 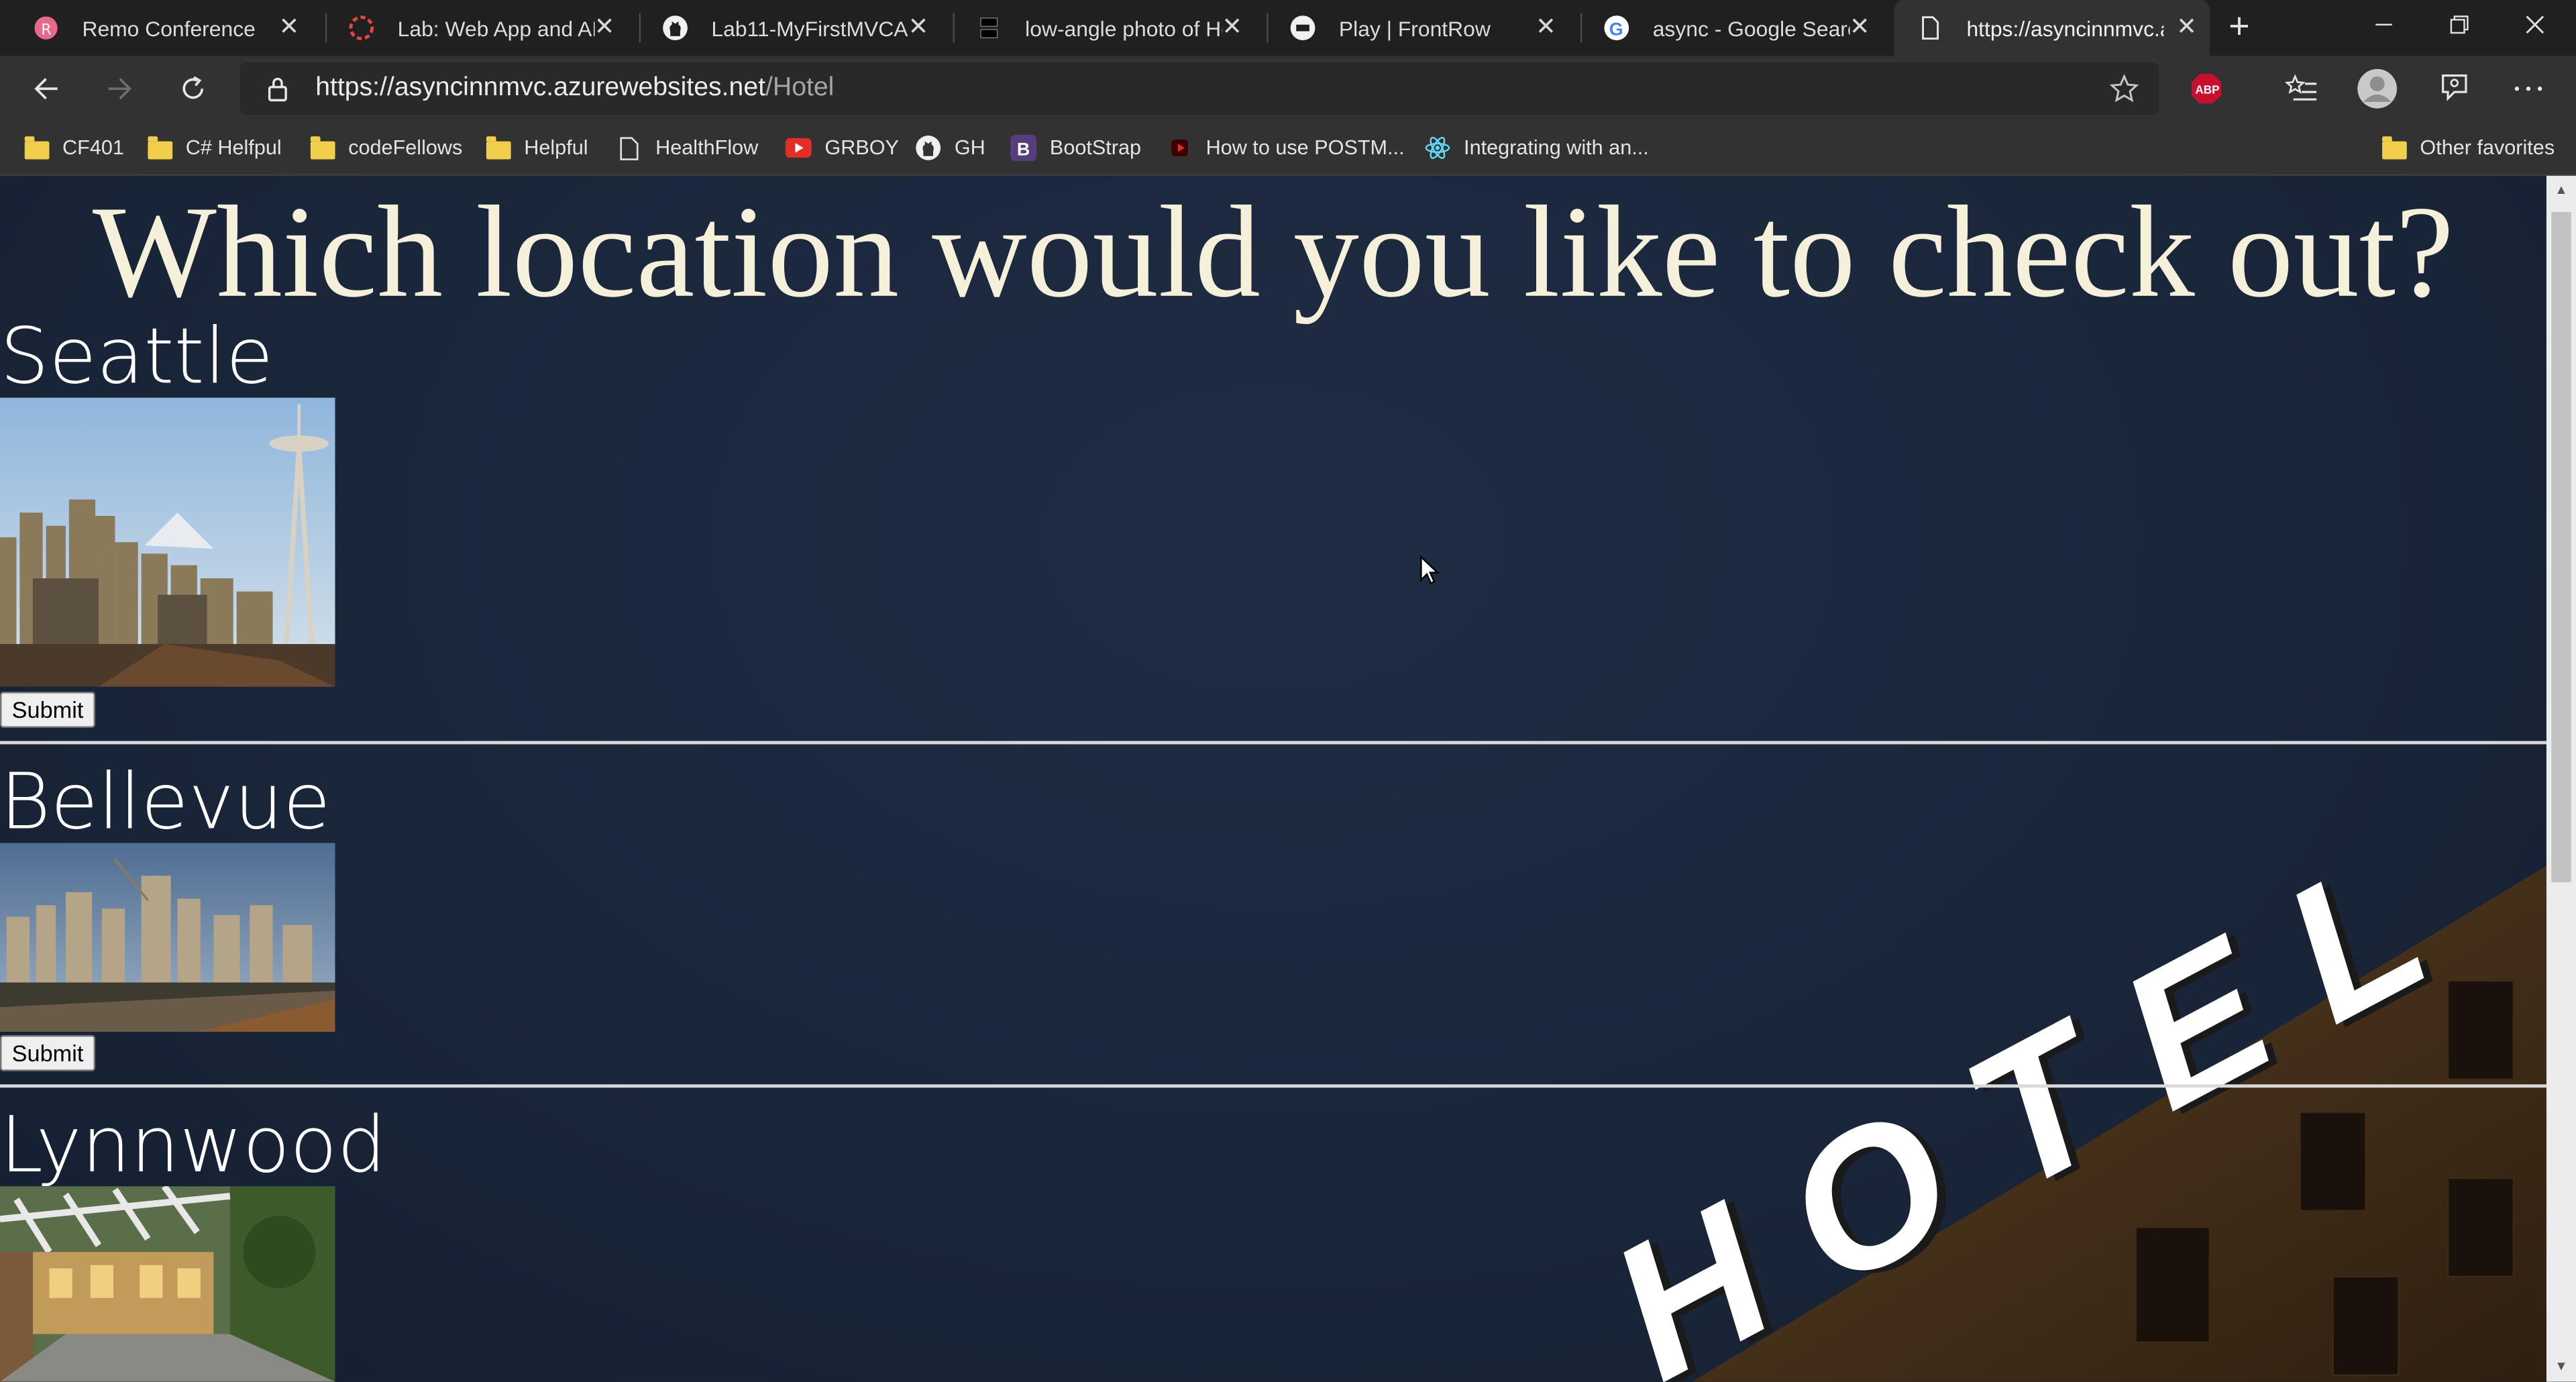 What do you see at coordinates (193, 1145) in the screenshot?
I see `location-name-lynnwood: Lynnwood` at bounding box center [193, 1145].